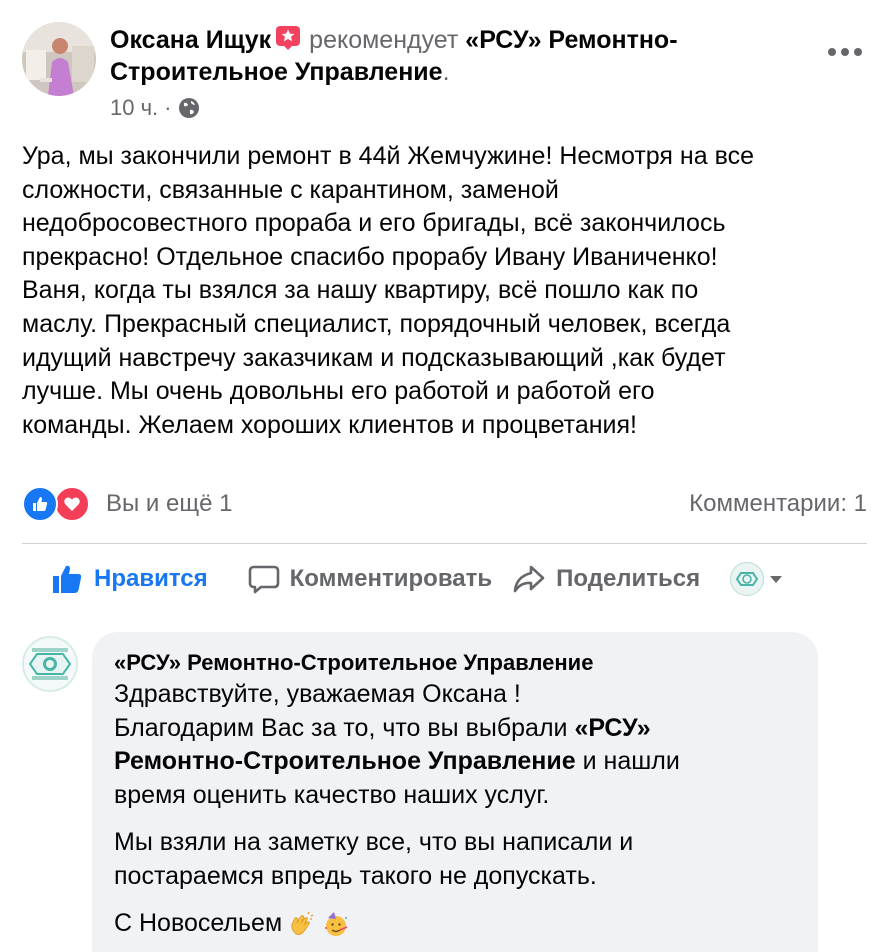 The height and width of the screenshot is (952, 886). I want to click on comment-line-text: и нашли, so click(627, 761).